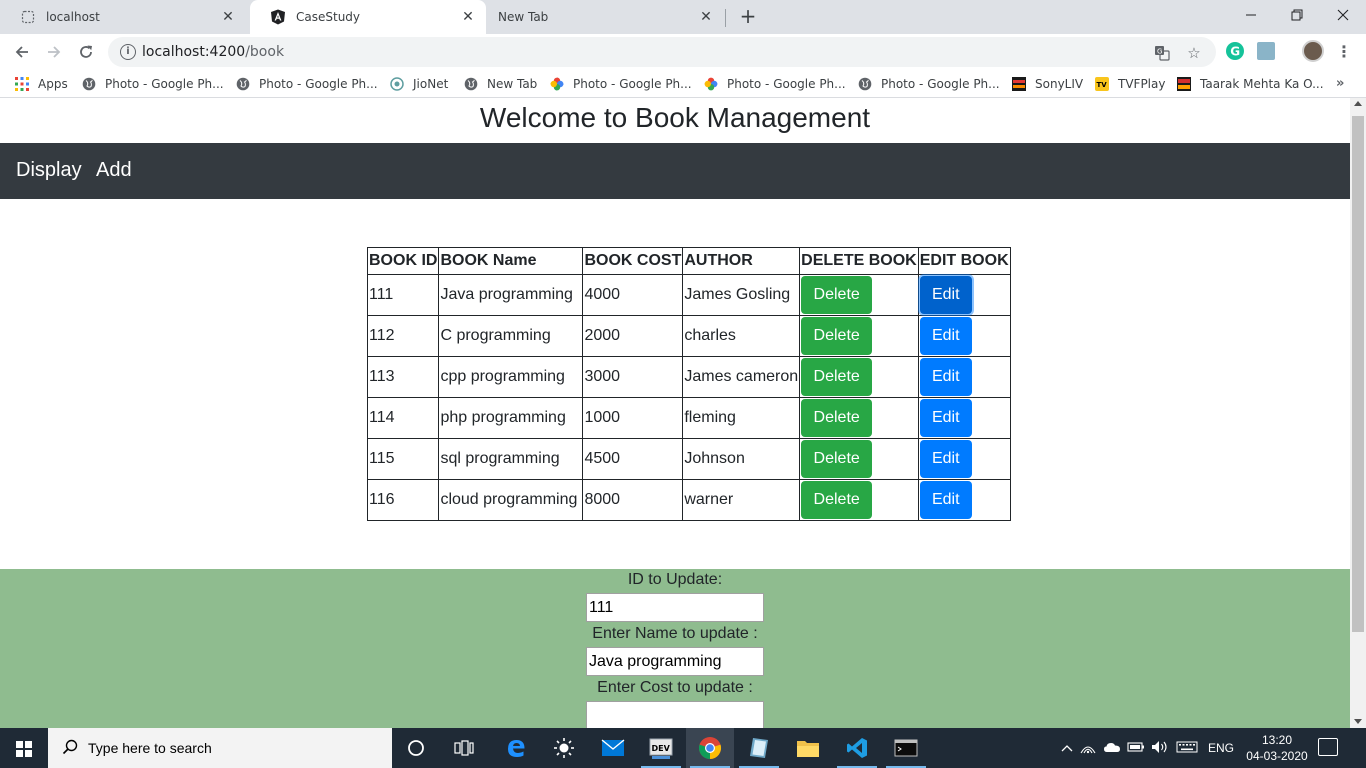 The width and height of the screenshot is (1366, 768). I want to click on bookmark-sonyliv: SonyLIV, so click(1047, 84).